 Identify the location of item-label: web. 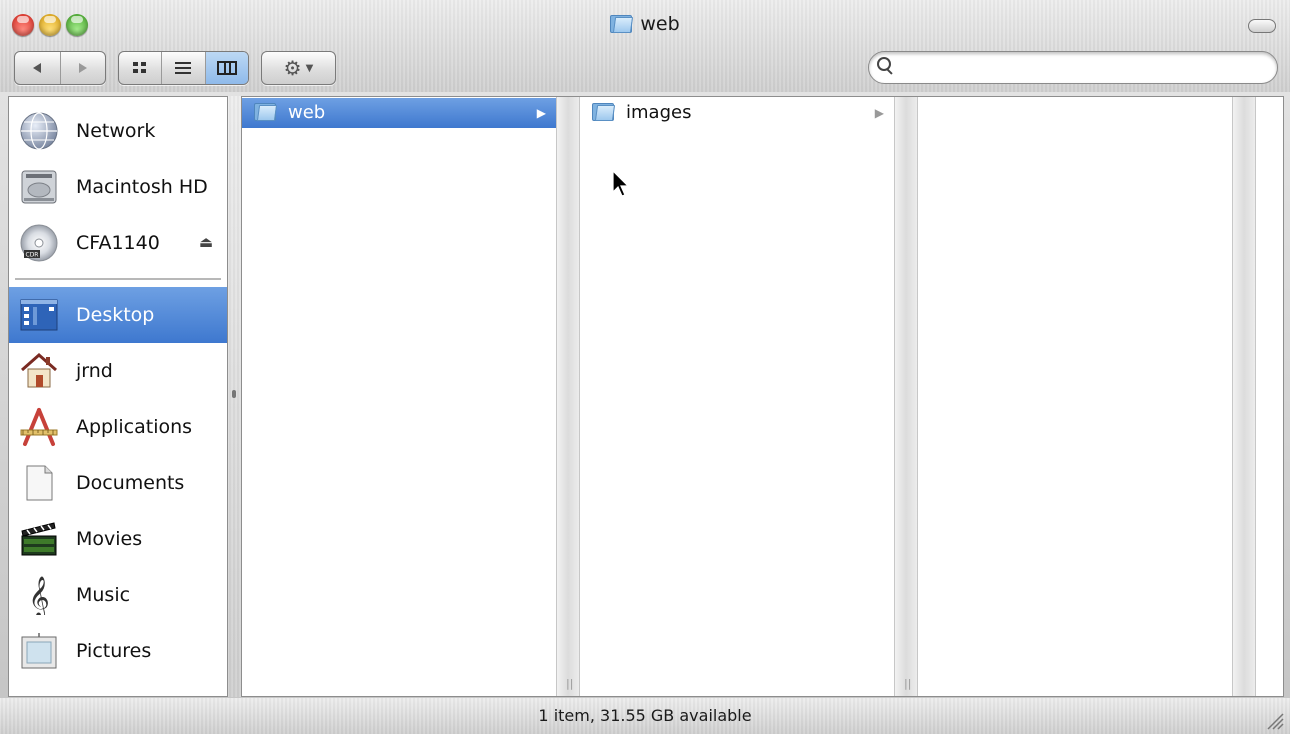
(307, 112).